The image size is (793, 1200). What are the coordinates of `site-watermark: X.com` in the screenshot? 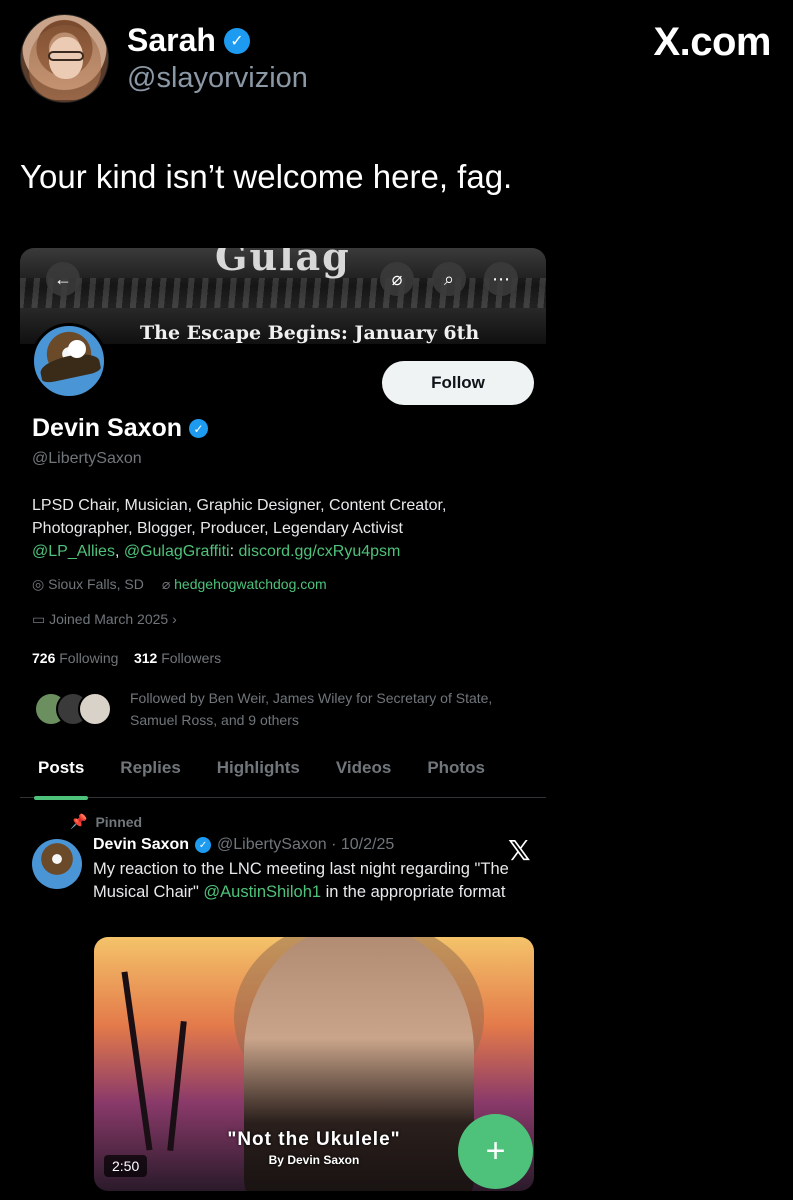 It's located at (712, 42).